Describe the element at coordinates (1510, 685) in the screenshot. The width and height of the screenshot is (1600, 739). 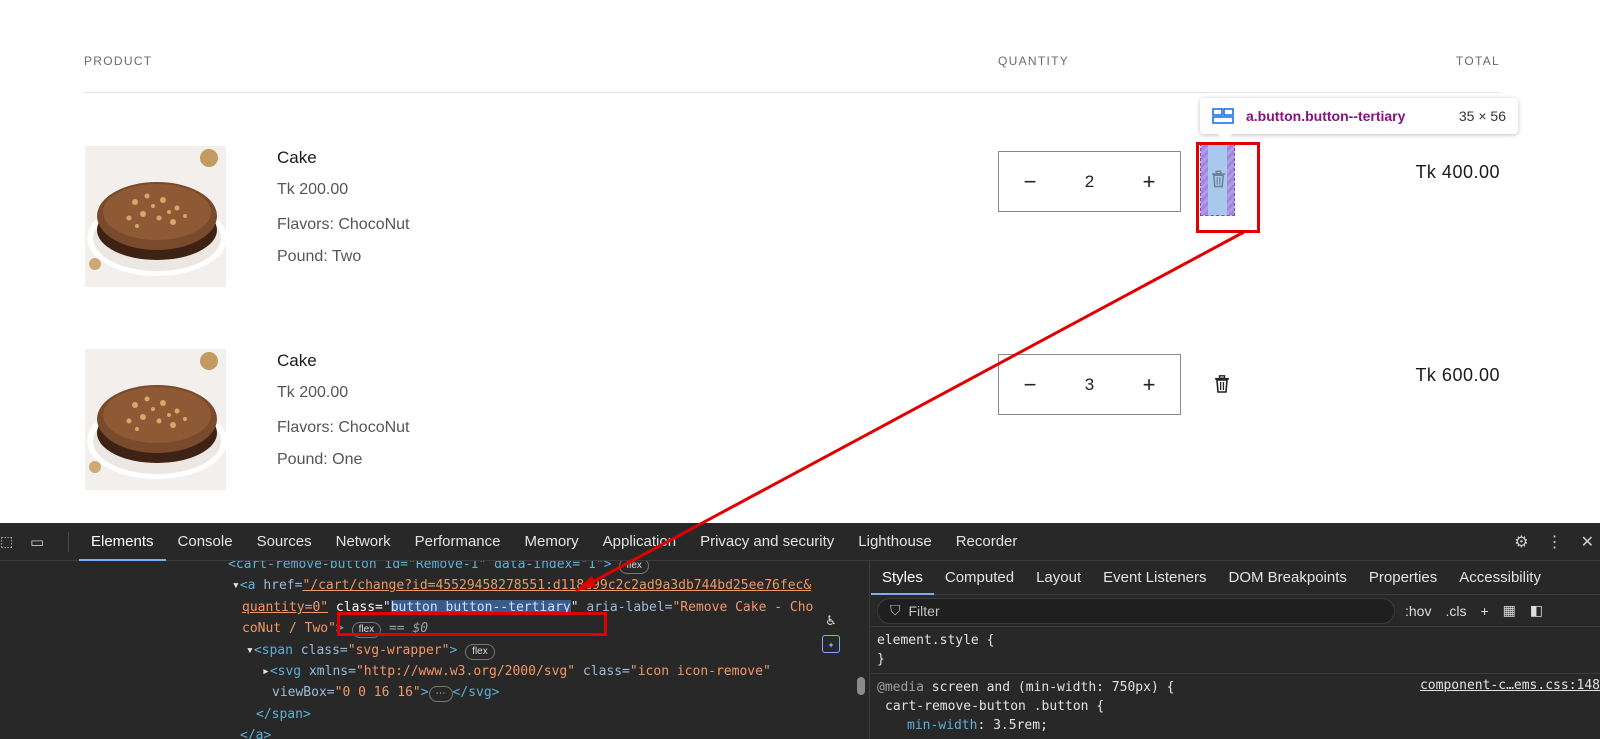
I see `stylesheet-link: component-c…ems.css:148` at that location.